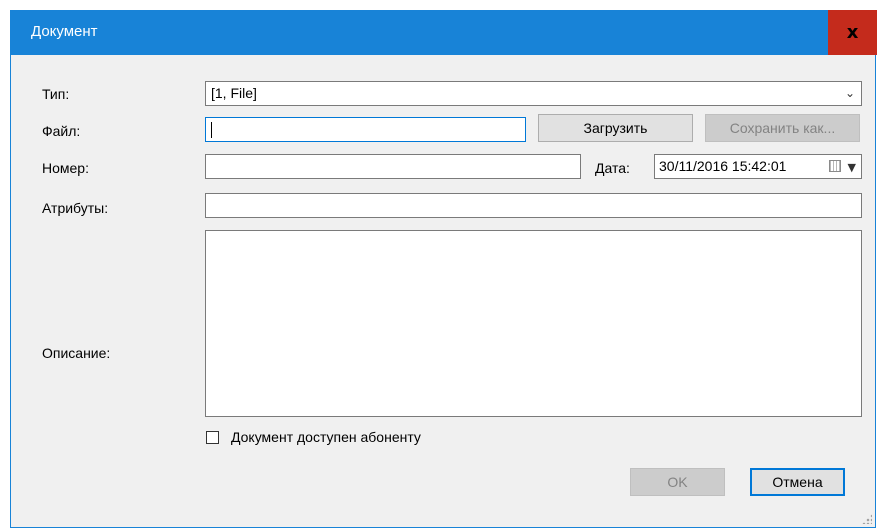 The height and width of the screenshot is (528, 880). Describe the element at coordinates (533, 93) in the screenshot. I see `type-select: [1, File] ⌄` at that location.